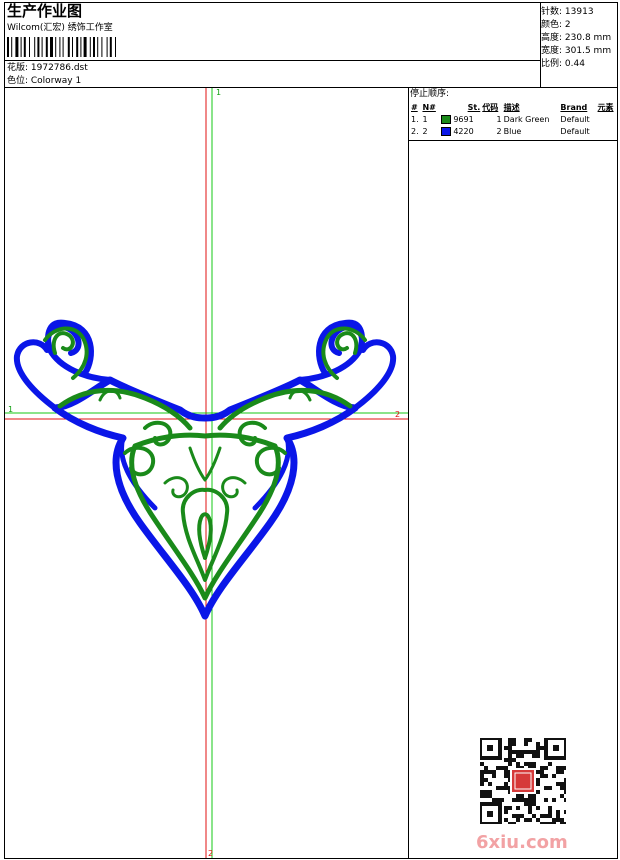 Image resolution: width=620 pixels, height=860 pixels. Describe the element at coordinates (576, 38) in the screenshot. I see `stat-height: 高度: 230.8 mm` at that location.